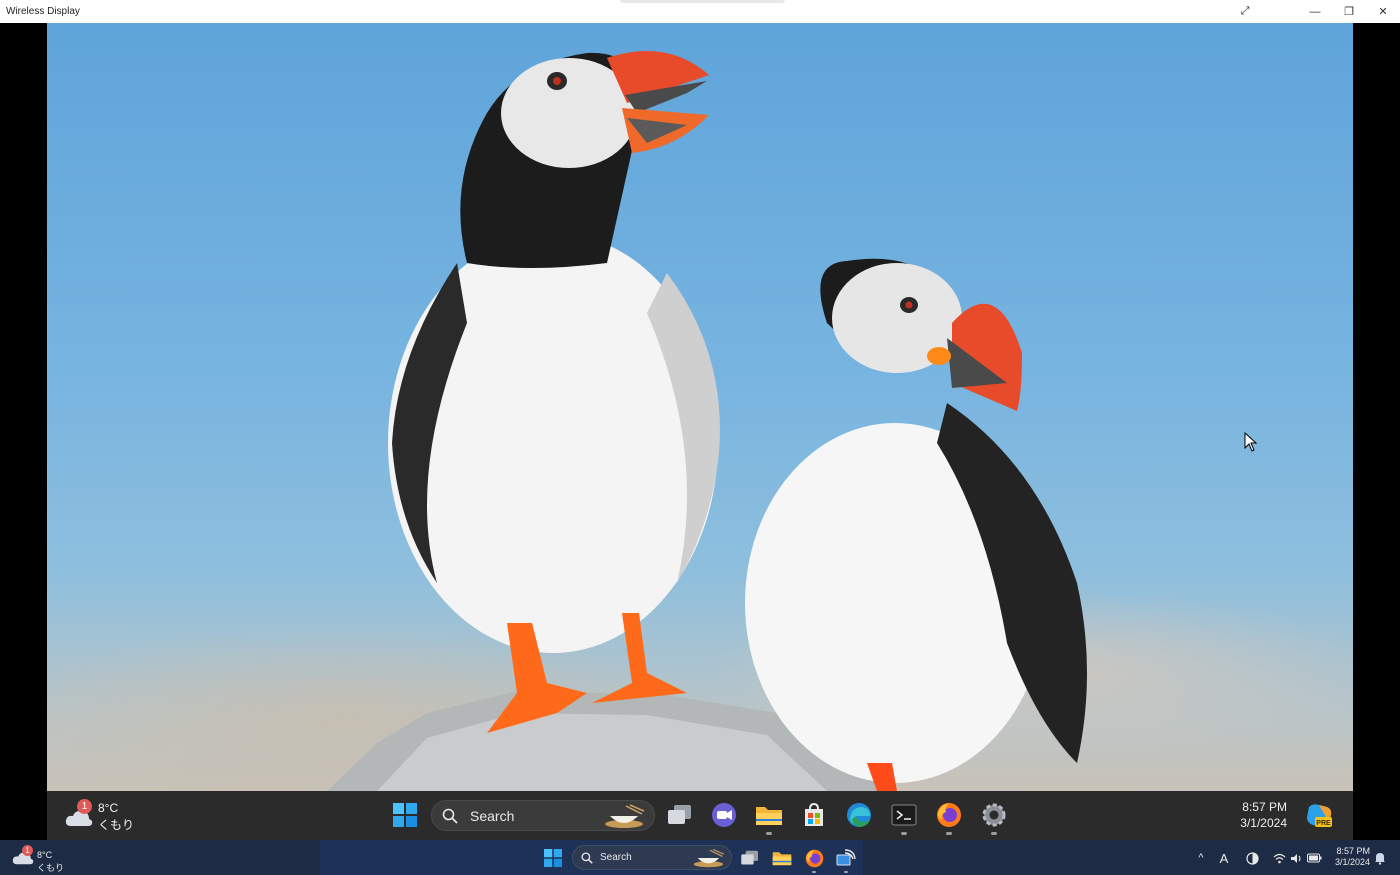 The width and height of the screenshot is (1400, 875). Describe the element at coordinates (1380, 858) in the screenshot. I see `notification-bell-icon` at that location.